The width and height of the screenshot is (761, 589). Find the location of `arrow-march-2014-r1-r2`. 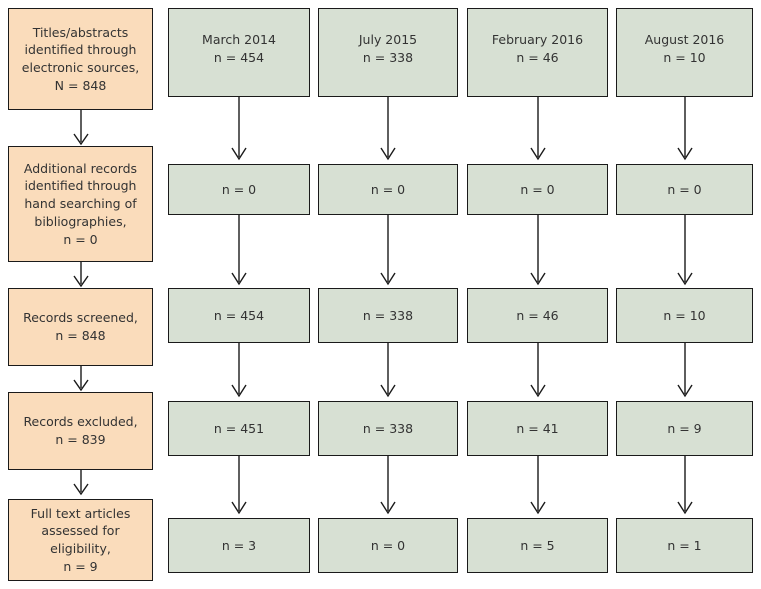

arrow-march-2014-r1-r2 is located at coordinates (239, 129).